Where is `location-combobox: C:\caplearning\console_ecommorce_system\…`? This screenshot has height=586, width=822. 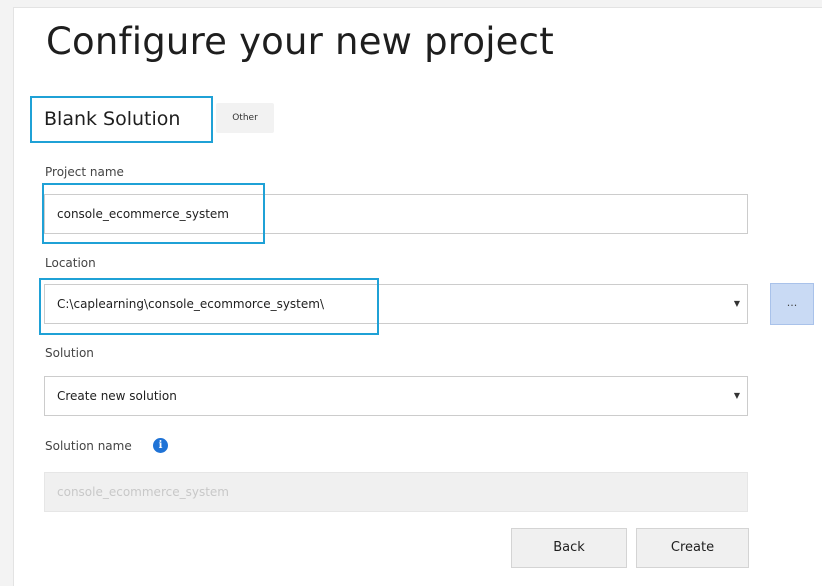 location-combobox: C:\caplearning\console_ecommorce_system\… is located at coordinates (396, 304).